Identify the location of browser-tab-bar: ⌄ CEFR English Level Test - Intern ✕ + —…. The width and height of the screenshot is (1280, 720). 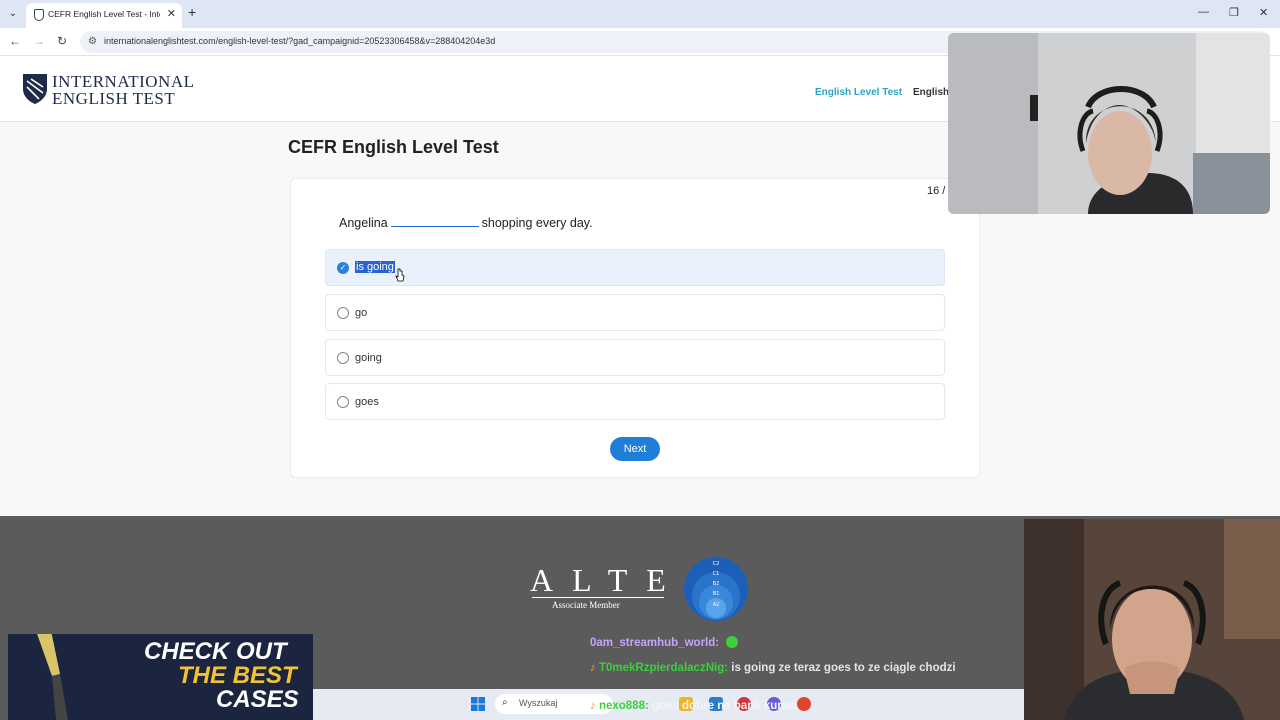
(640, 14).